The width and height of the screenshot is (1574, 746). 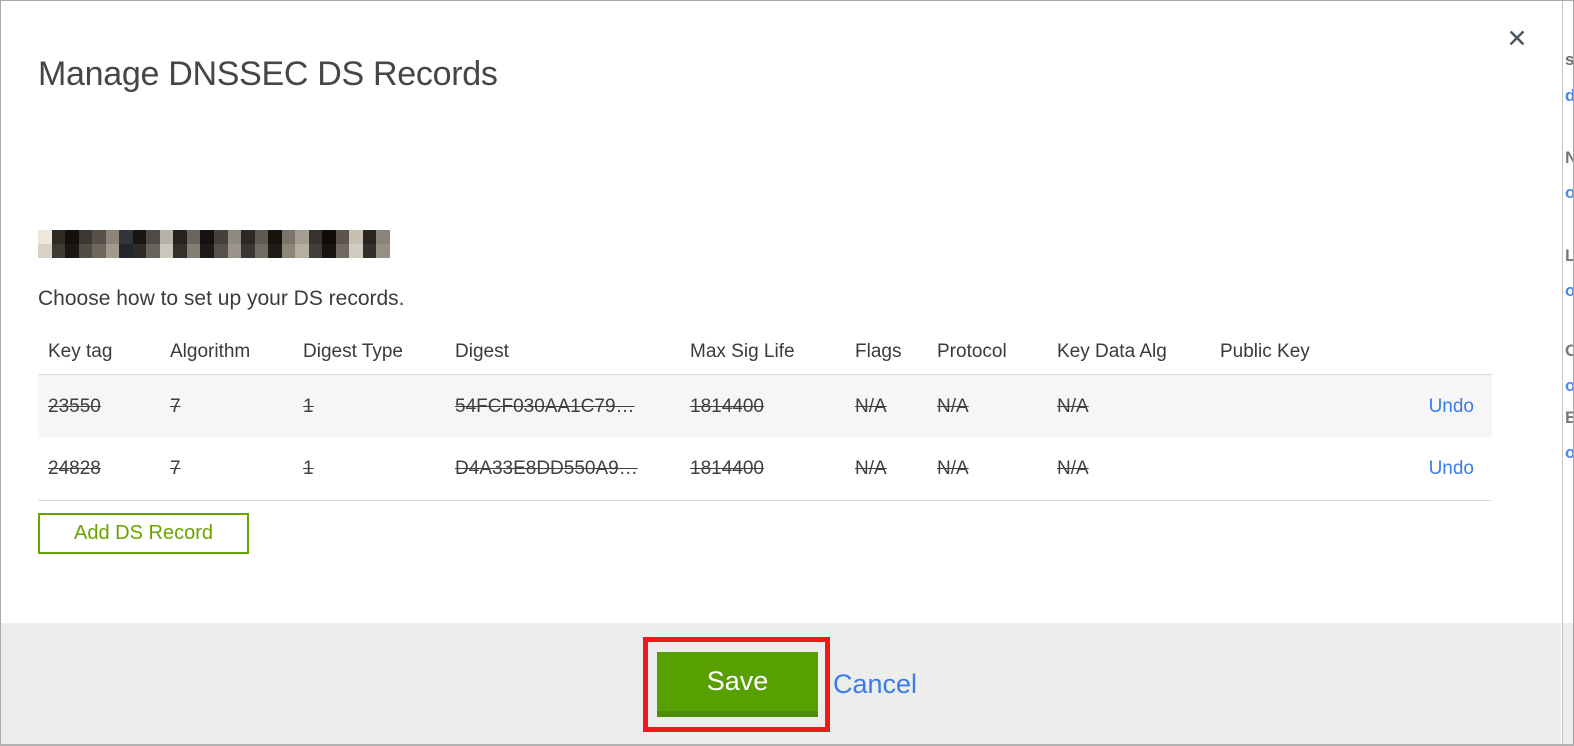 I want to click on cancel-link: Cancel, so click(x=875, y=684).